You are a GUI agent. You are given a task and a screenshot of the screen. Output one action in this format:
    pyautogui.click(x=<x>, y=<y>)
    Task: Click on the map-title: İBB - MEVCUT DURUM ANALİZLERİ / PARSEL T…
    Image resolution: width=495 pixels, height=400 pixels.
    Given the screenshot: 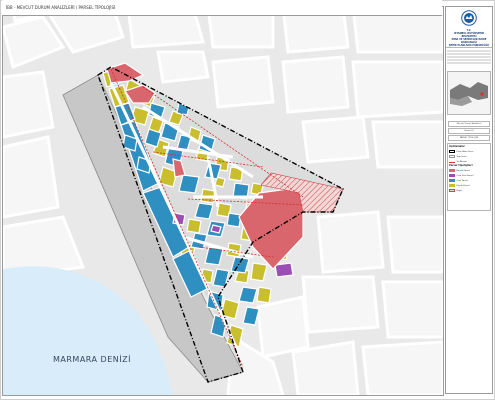 What is the action you would take?
    pyautogui.click(x=222, y=8)
    